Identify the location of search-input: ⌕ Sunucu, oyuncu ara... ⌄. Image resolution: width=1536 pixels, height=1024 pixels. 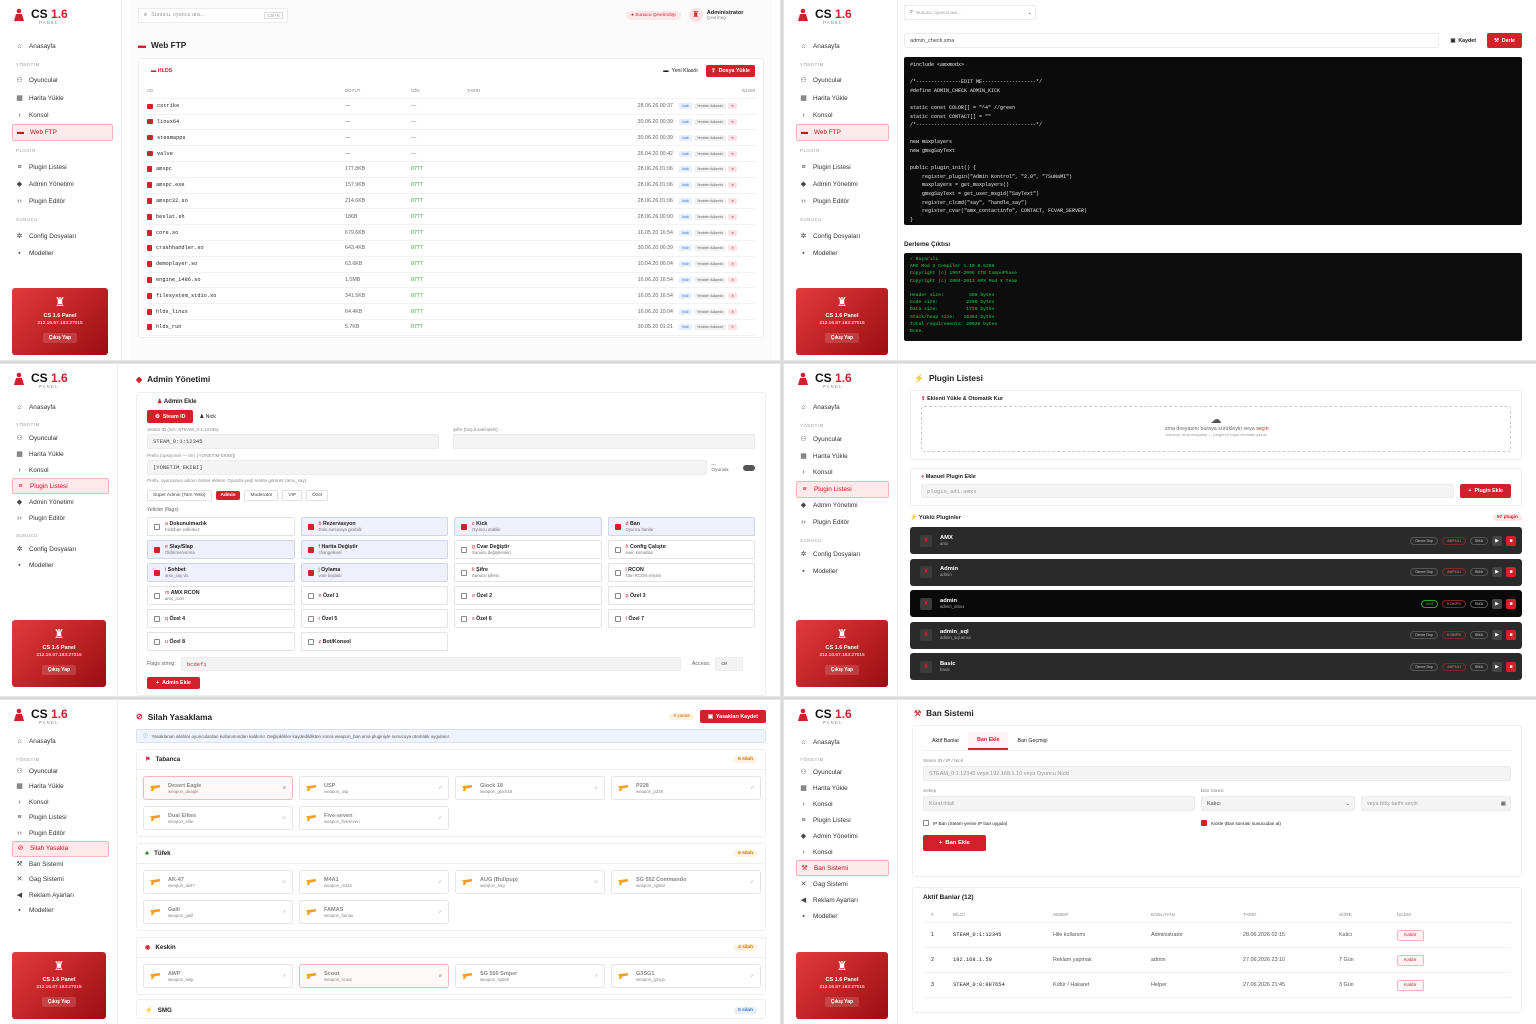
(970, 12).